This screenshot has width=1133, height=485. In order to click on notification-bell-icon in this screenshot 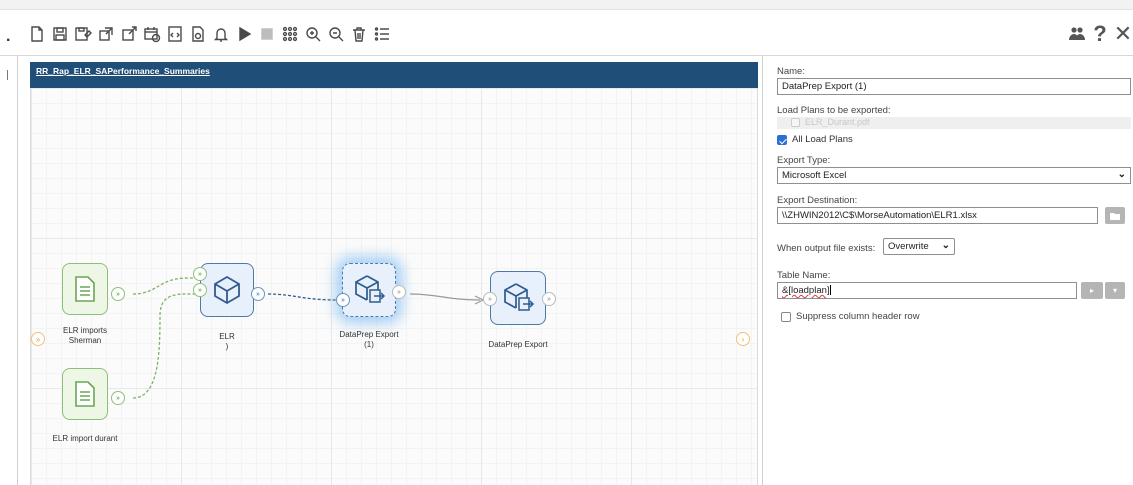, I will do `click(220, 34)`.